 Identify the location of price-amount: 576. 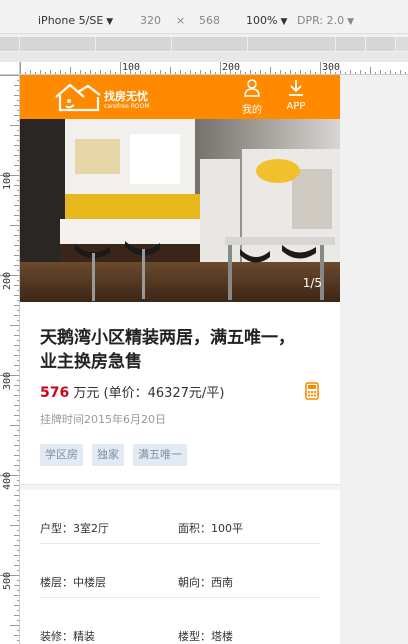
(55, 393).